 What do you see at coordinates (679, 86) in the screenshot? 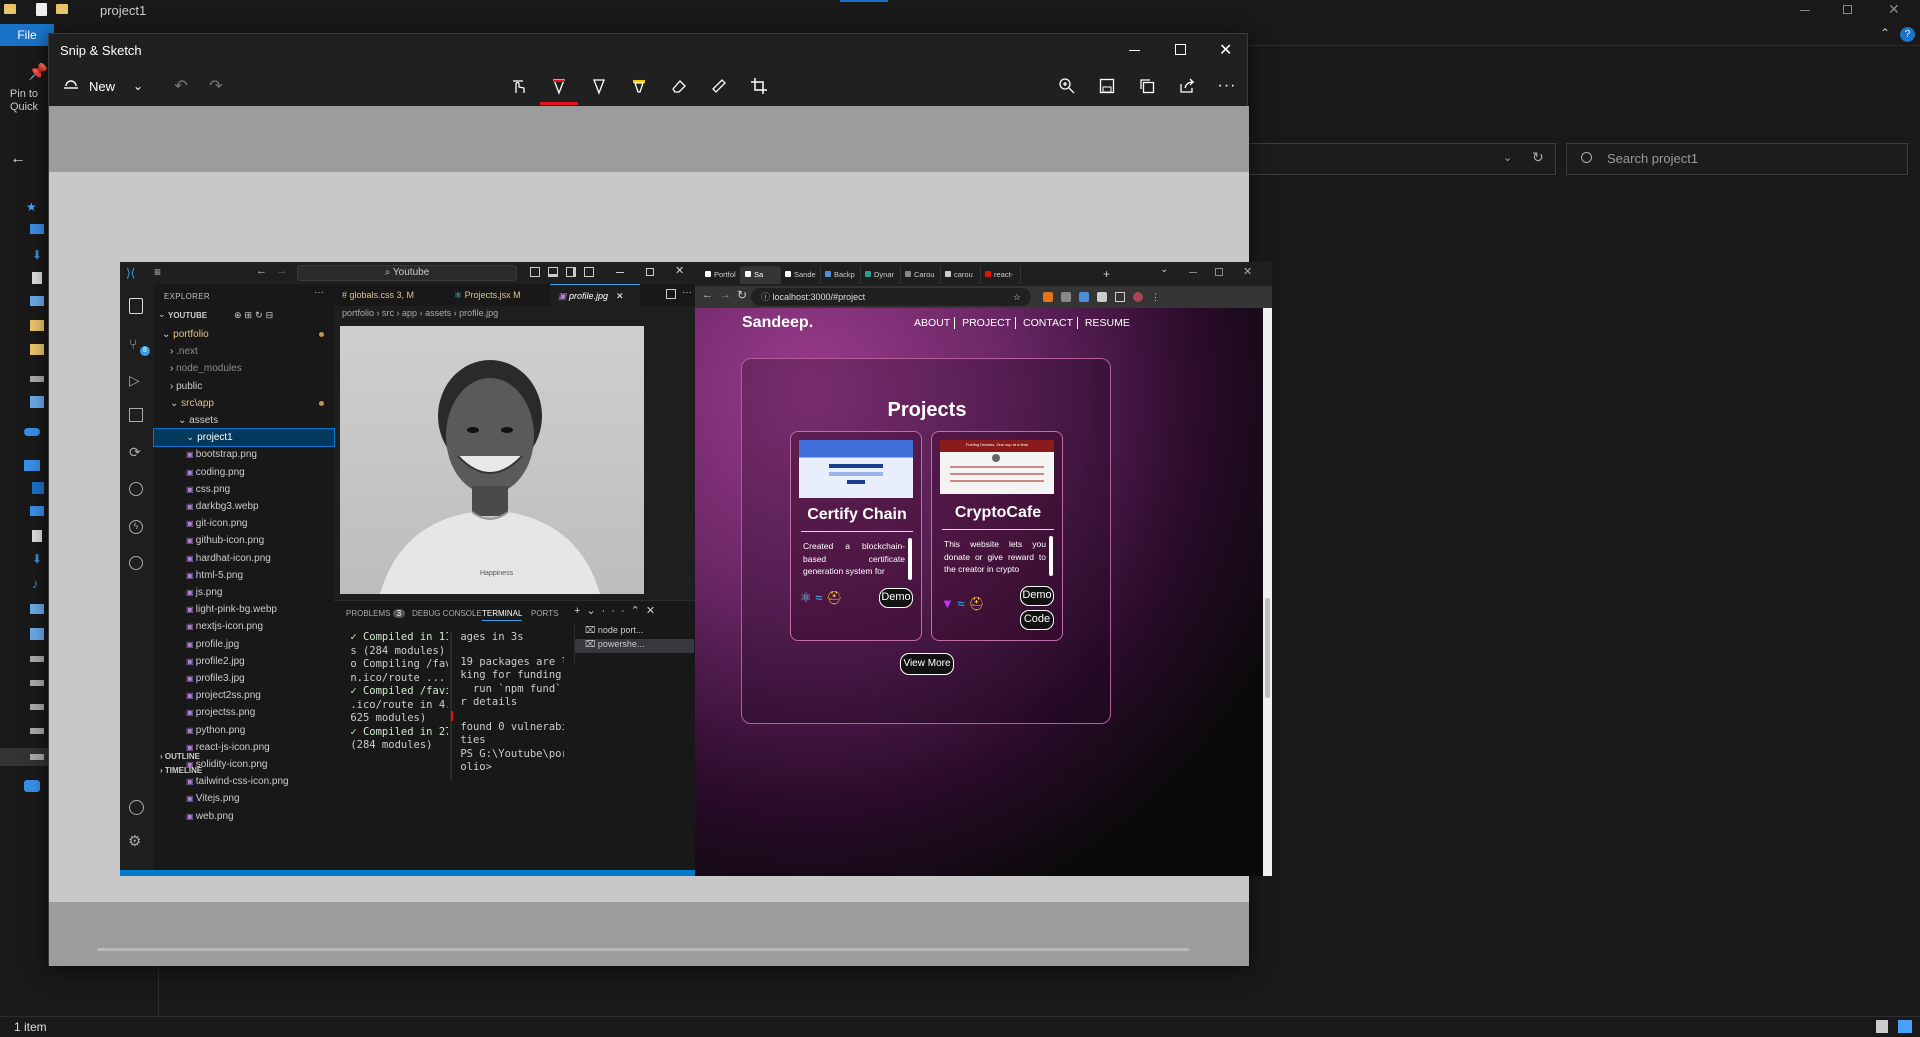
I see `eraser-icon` at bounding box center [679, 86].